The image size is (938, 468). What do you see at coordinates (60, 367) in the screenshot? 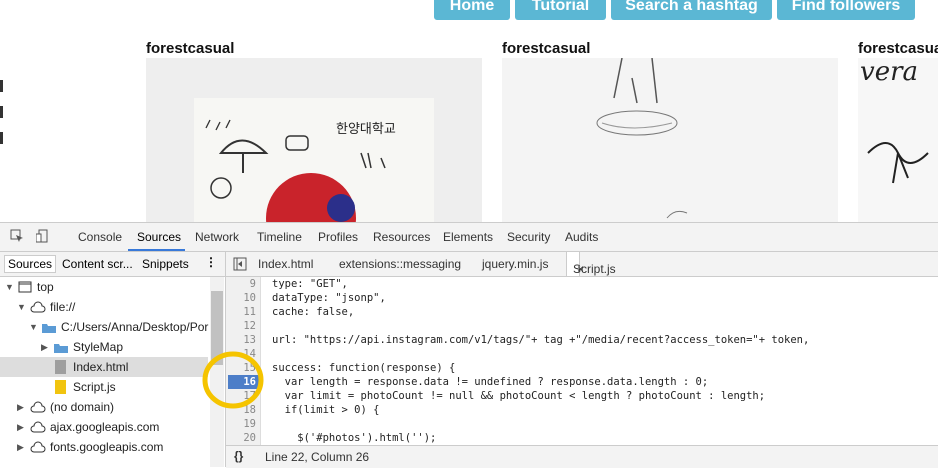
I see `file-icon` at bounding box center [60, 367].